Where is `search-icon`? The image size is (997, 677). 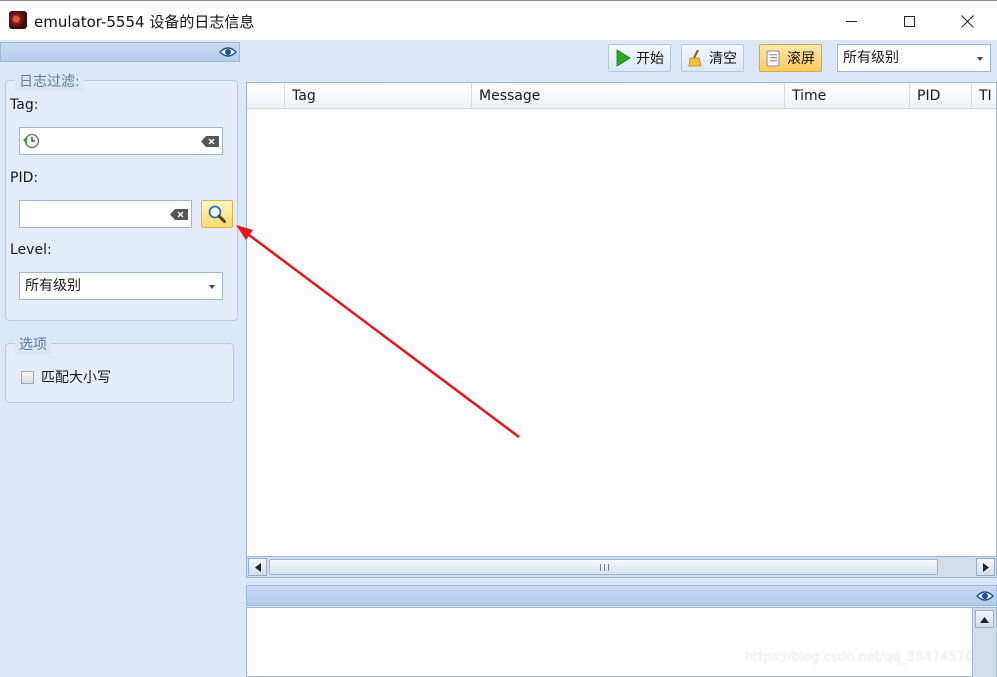 search-icon is located at coordinates (217, 214).